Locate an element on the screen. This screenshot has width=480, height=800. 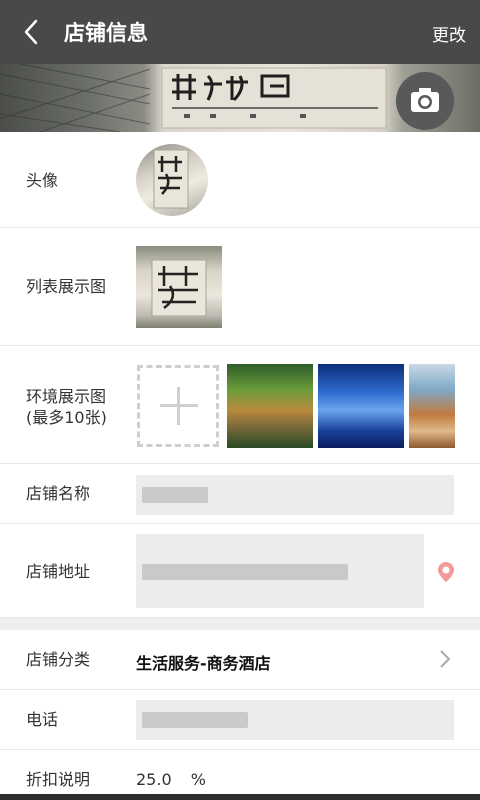
discount-unit: % is located at coordinates (198, 779).